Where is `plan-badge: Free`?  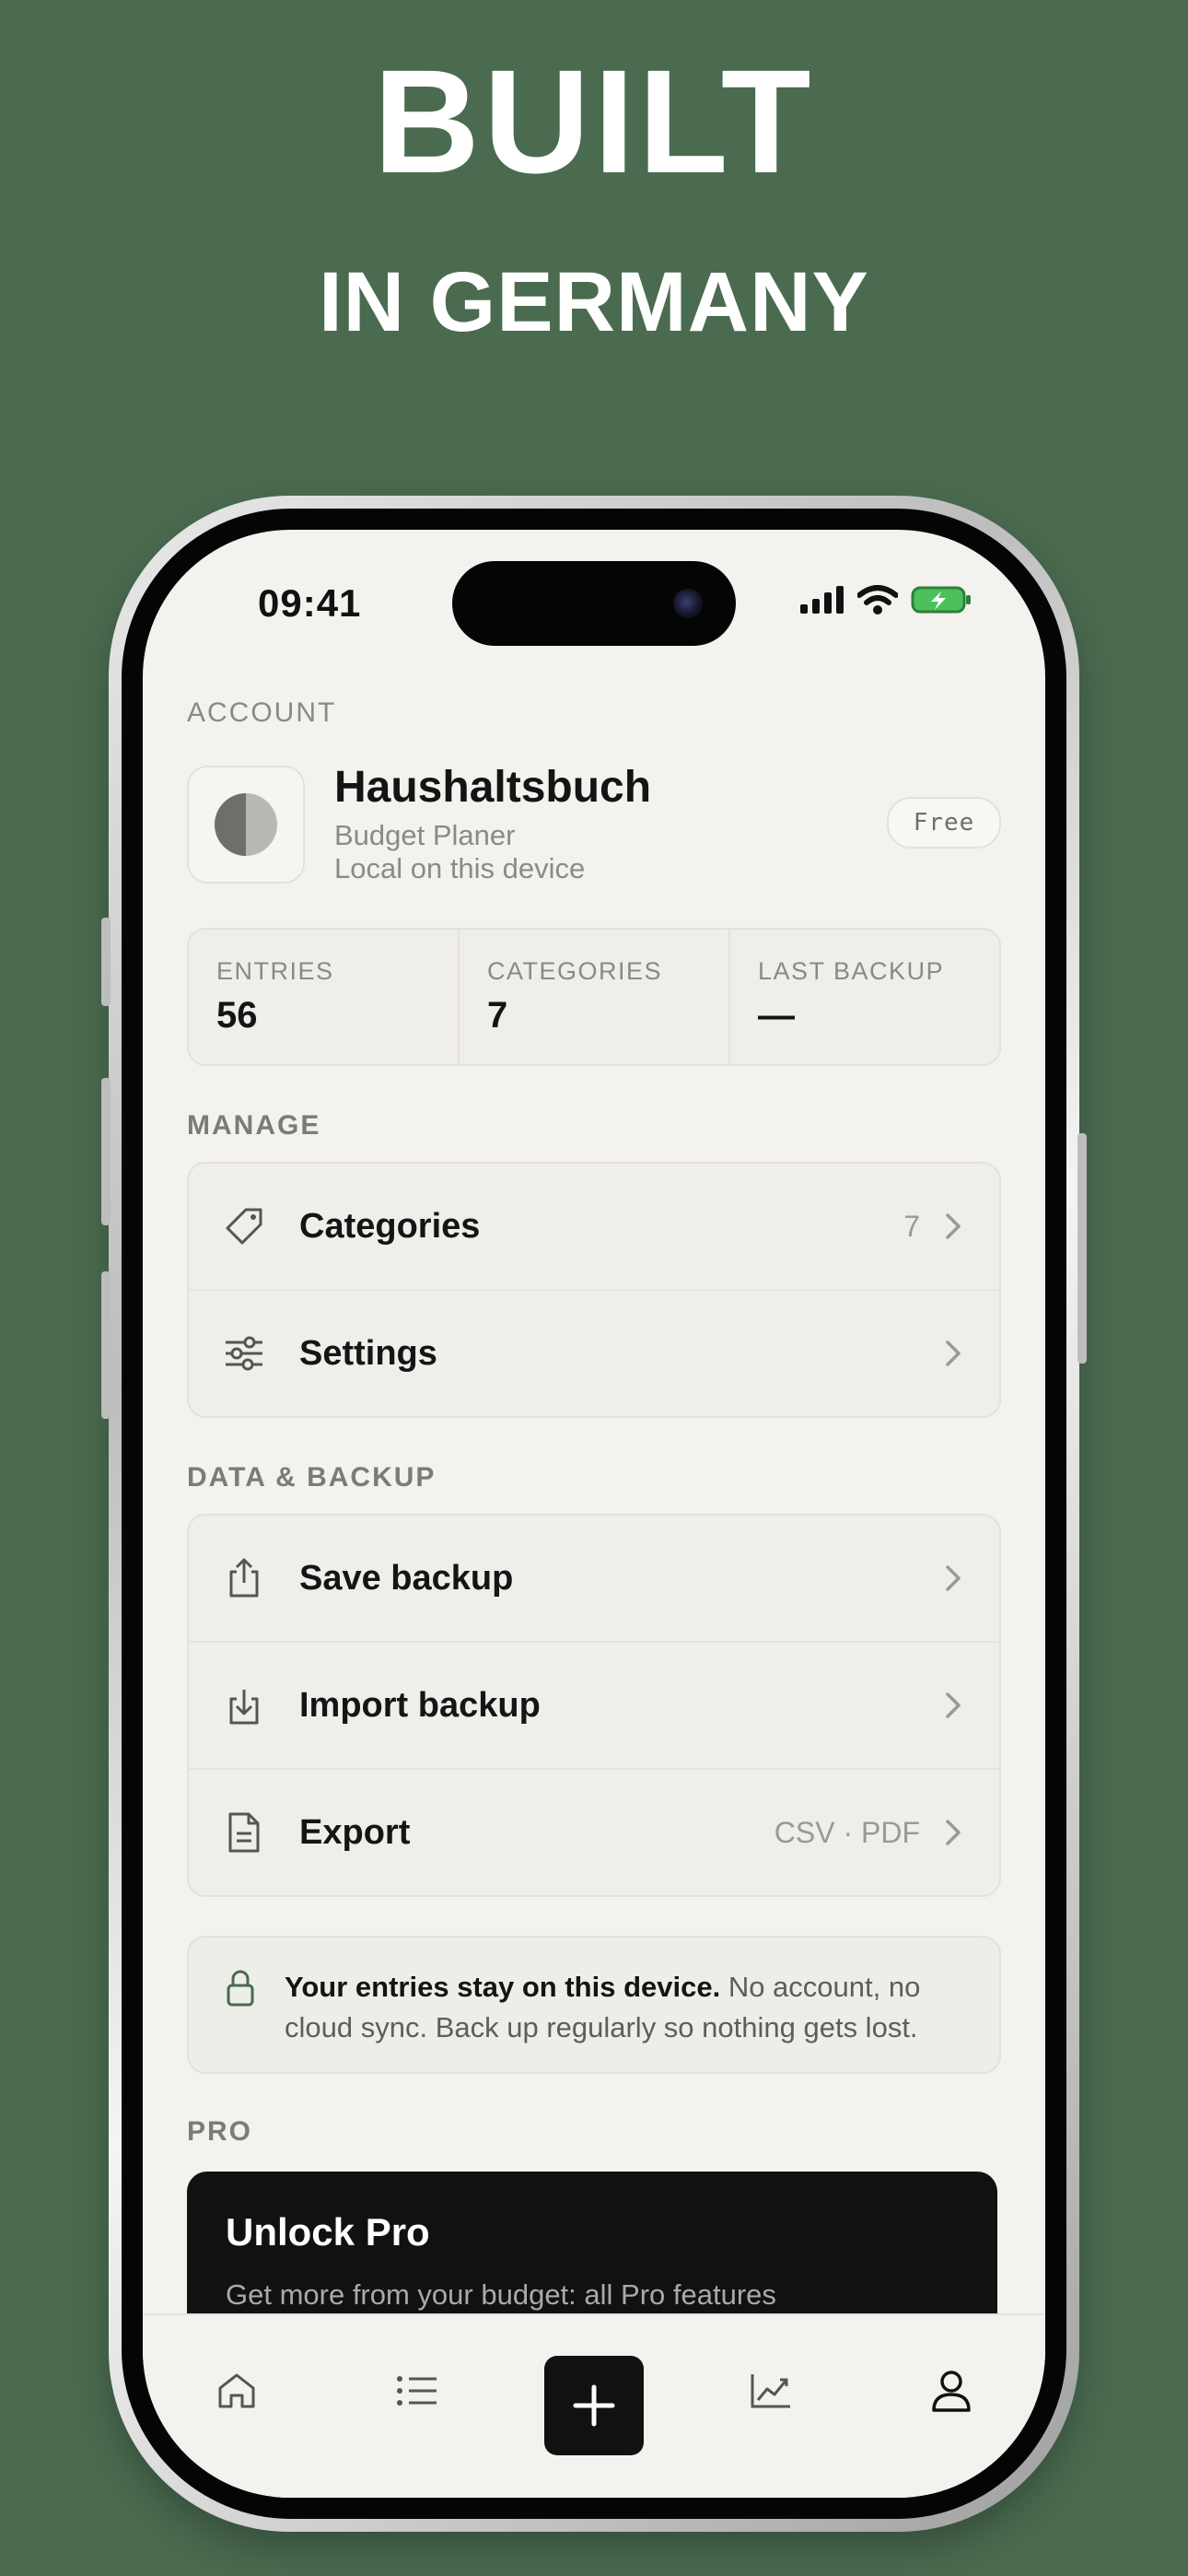 plan-badge: Free is located at coordinates (944, 823).